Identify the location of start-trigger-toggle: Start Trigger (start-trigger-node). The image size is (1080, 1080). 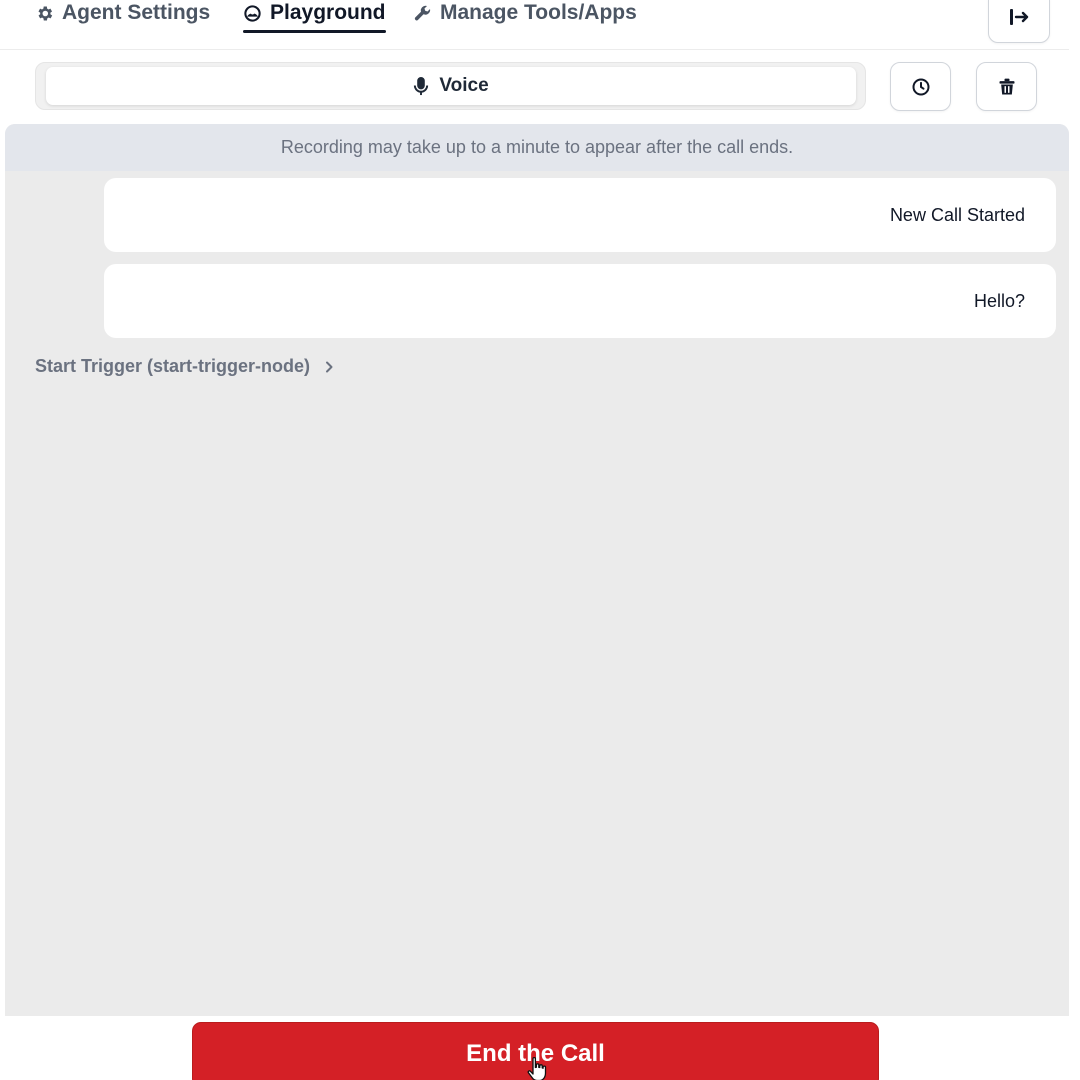
(184, 366).